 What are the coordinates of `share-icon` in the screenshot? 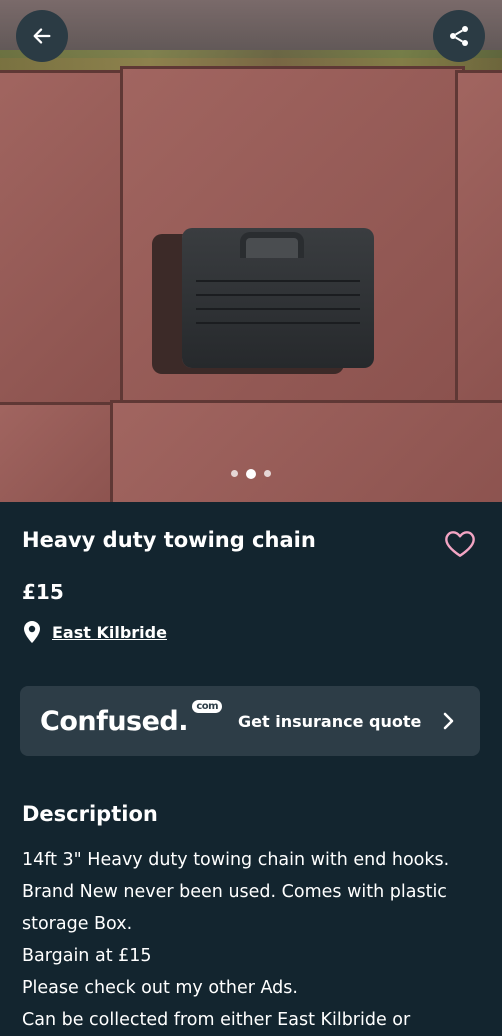 It's located at (459, 36).